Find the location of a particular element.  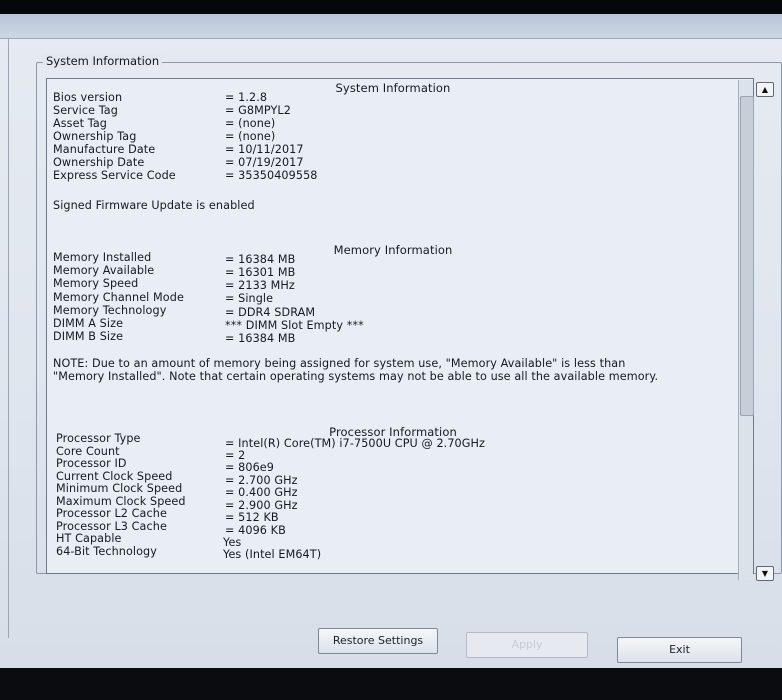

row-label-ownership-tag: Ownership Tag is located at coordinates (95, 136).